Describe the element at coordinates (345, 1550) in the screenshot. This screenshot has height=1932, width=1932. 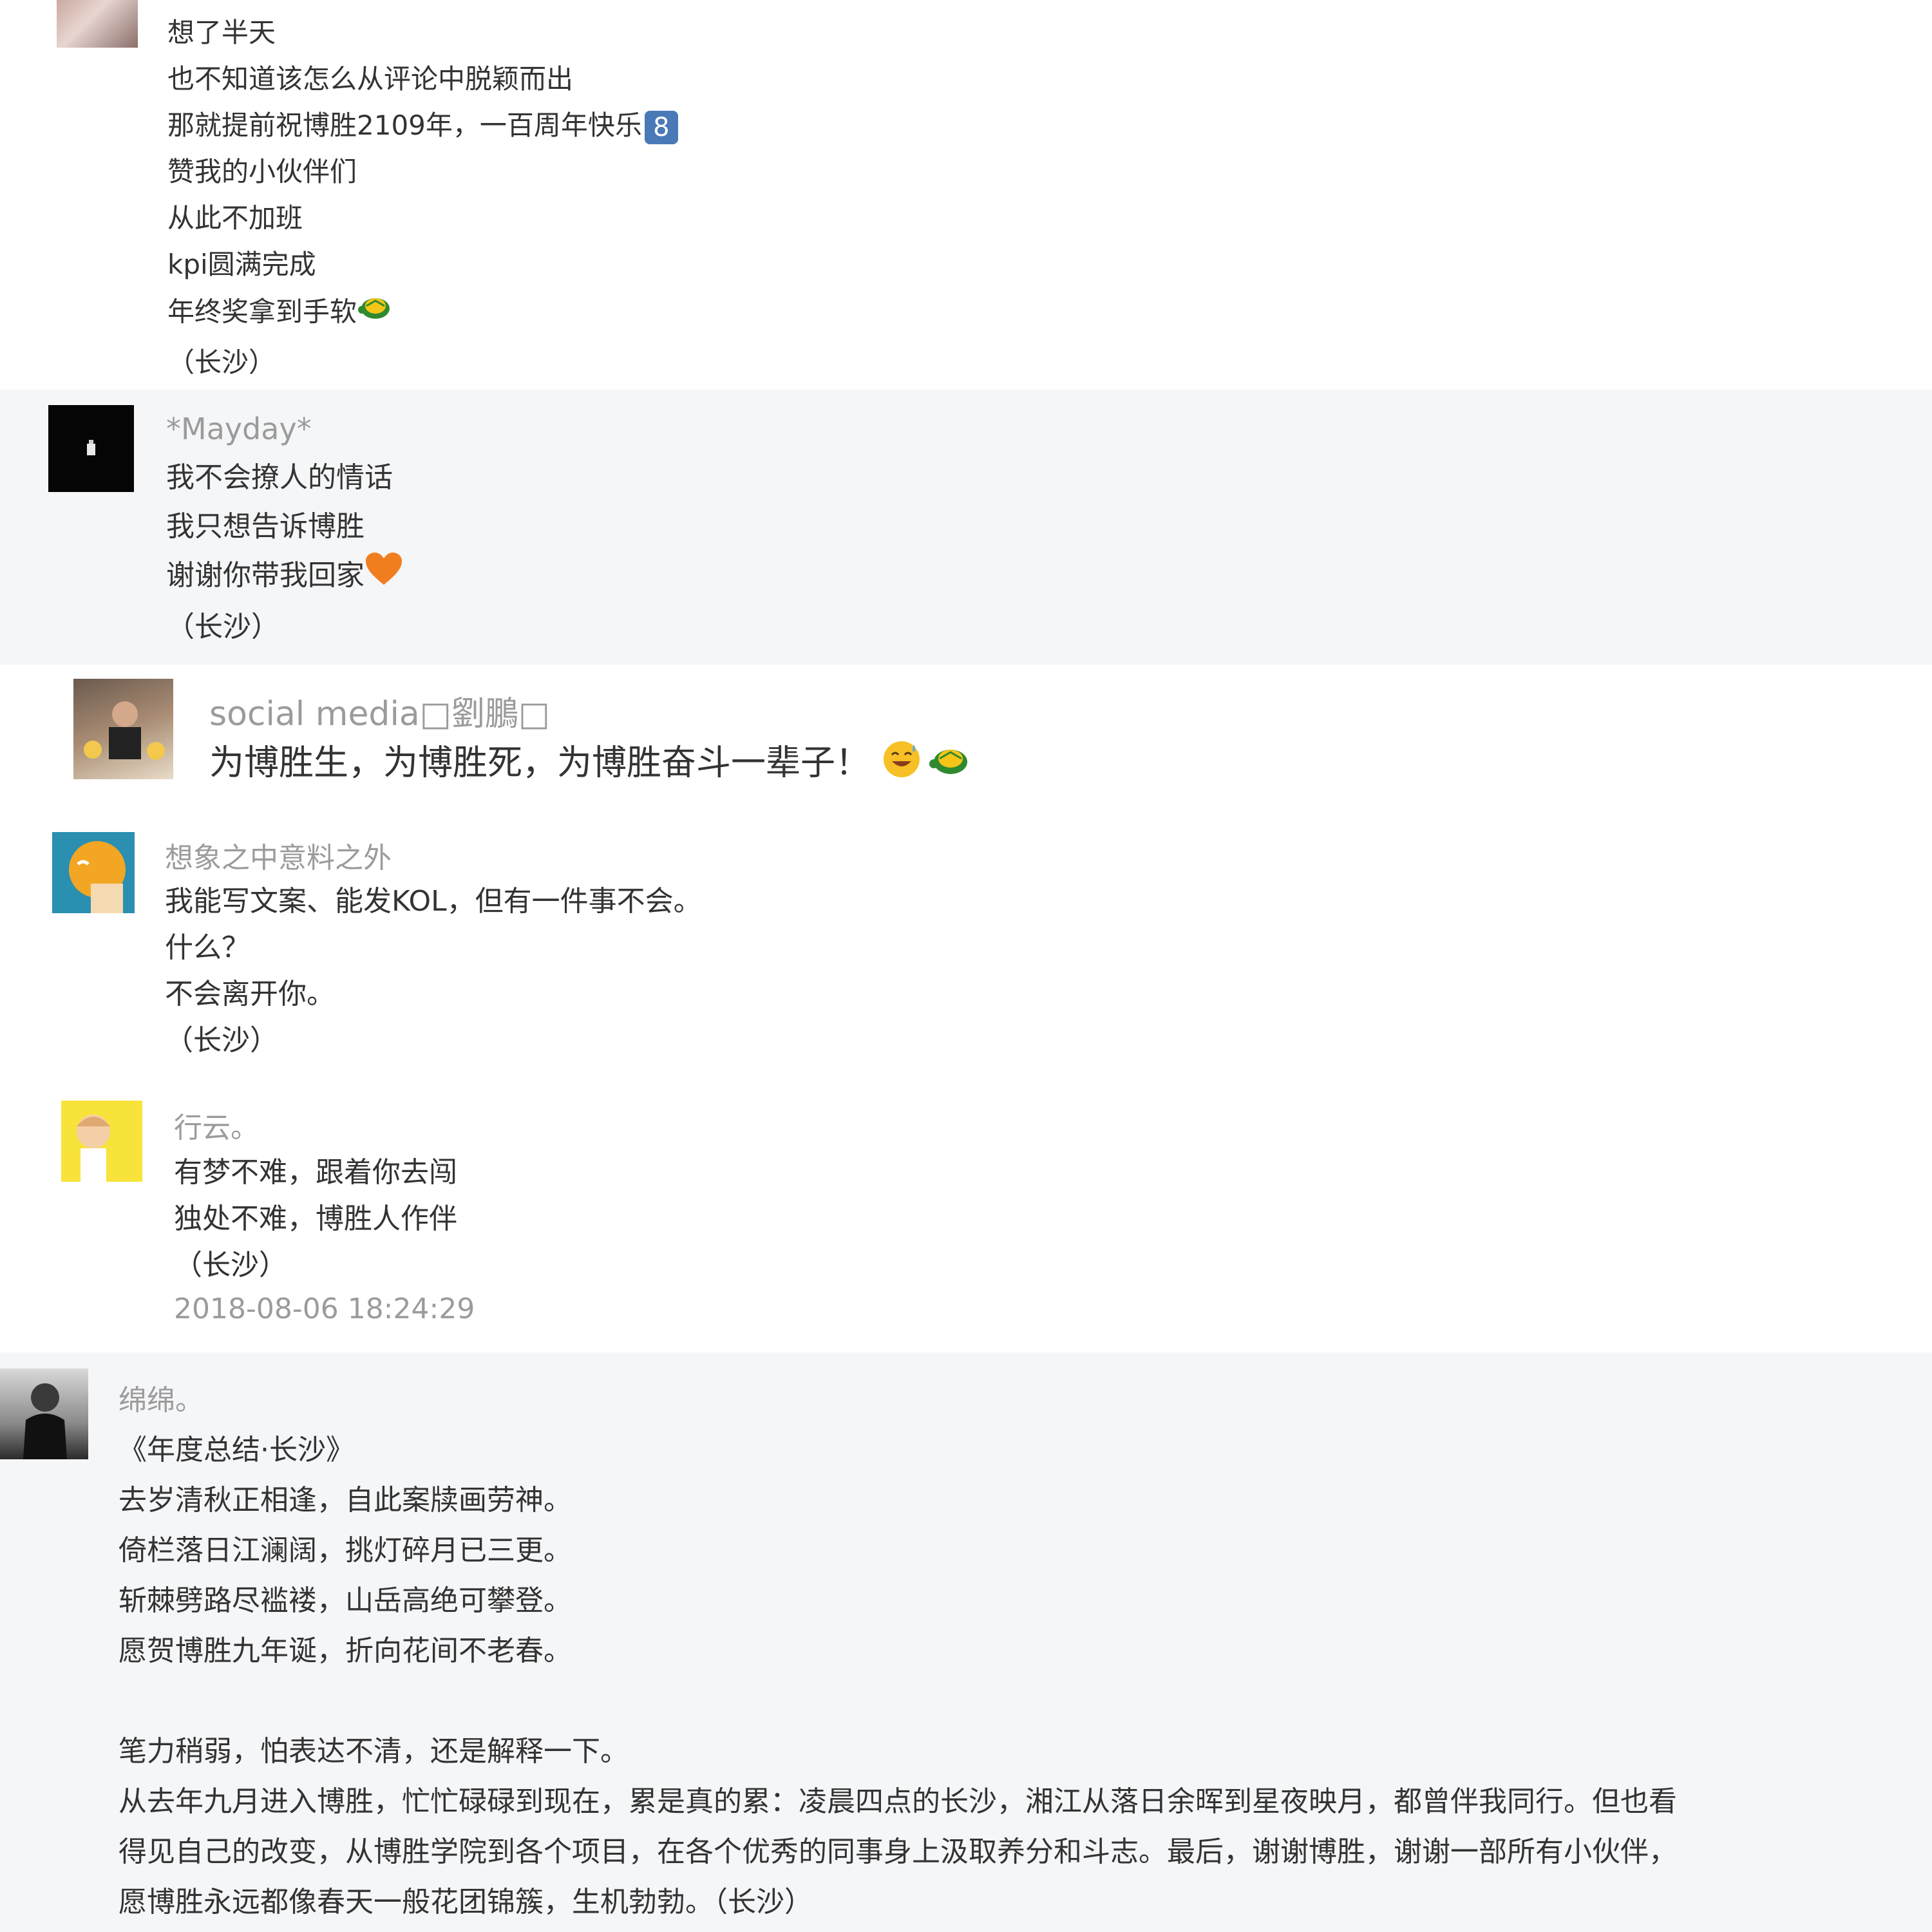
I see `comment-line: 倚栏落日江澜阔，挑灯碎月已三更。` at that location.